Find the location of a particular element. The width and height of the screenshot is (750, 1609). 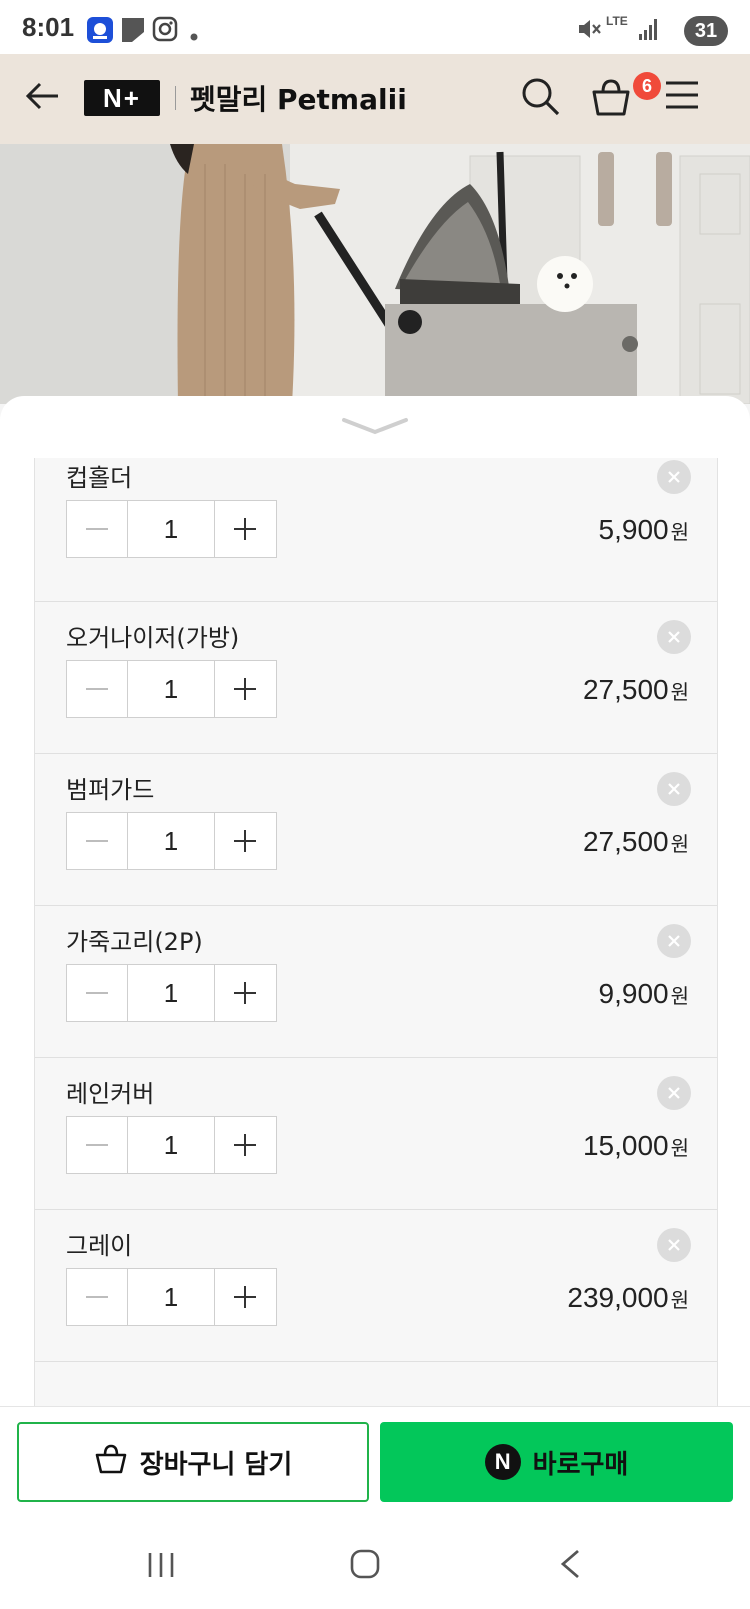

option-item-row: 컵홀더 1 5,900 원 is located at coordinates (376, 530).